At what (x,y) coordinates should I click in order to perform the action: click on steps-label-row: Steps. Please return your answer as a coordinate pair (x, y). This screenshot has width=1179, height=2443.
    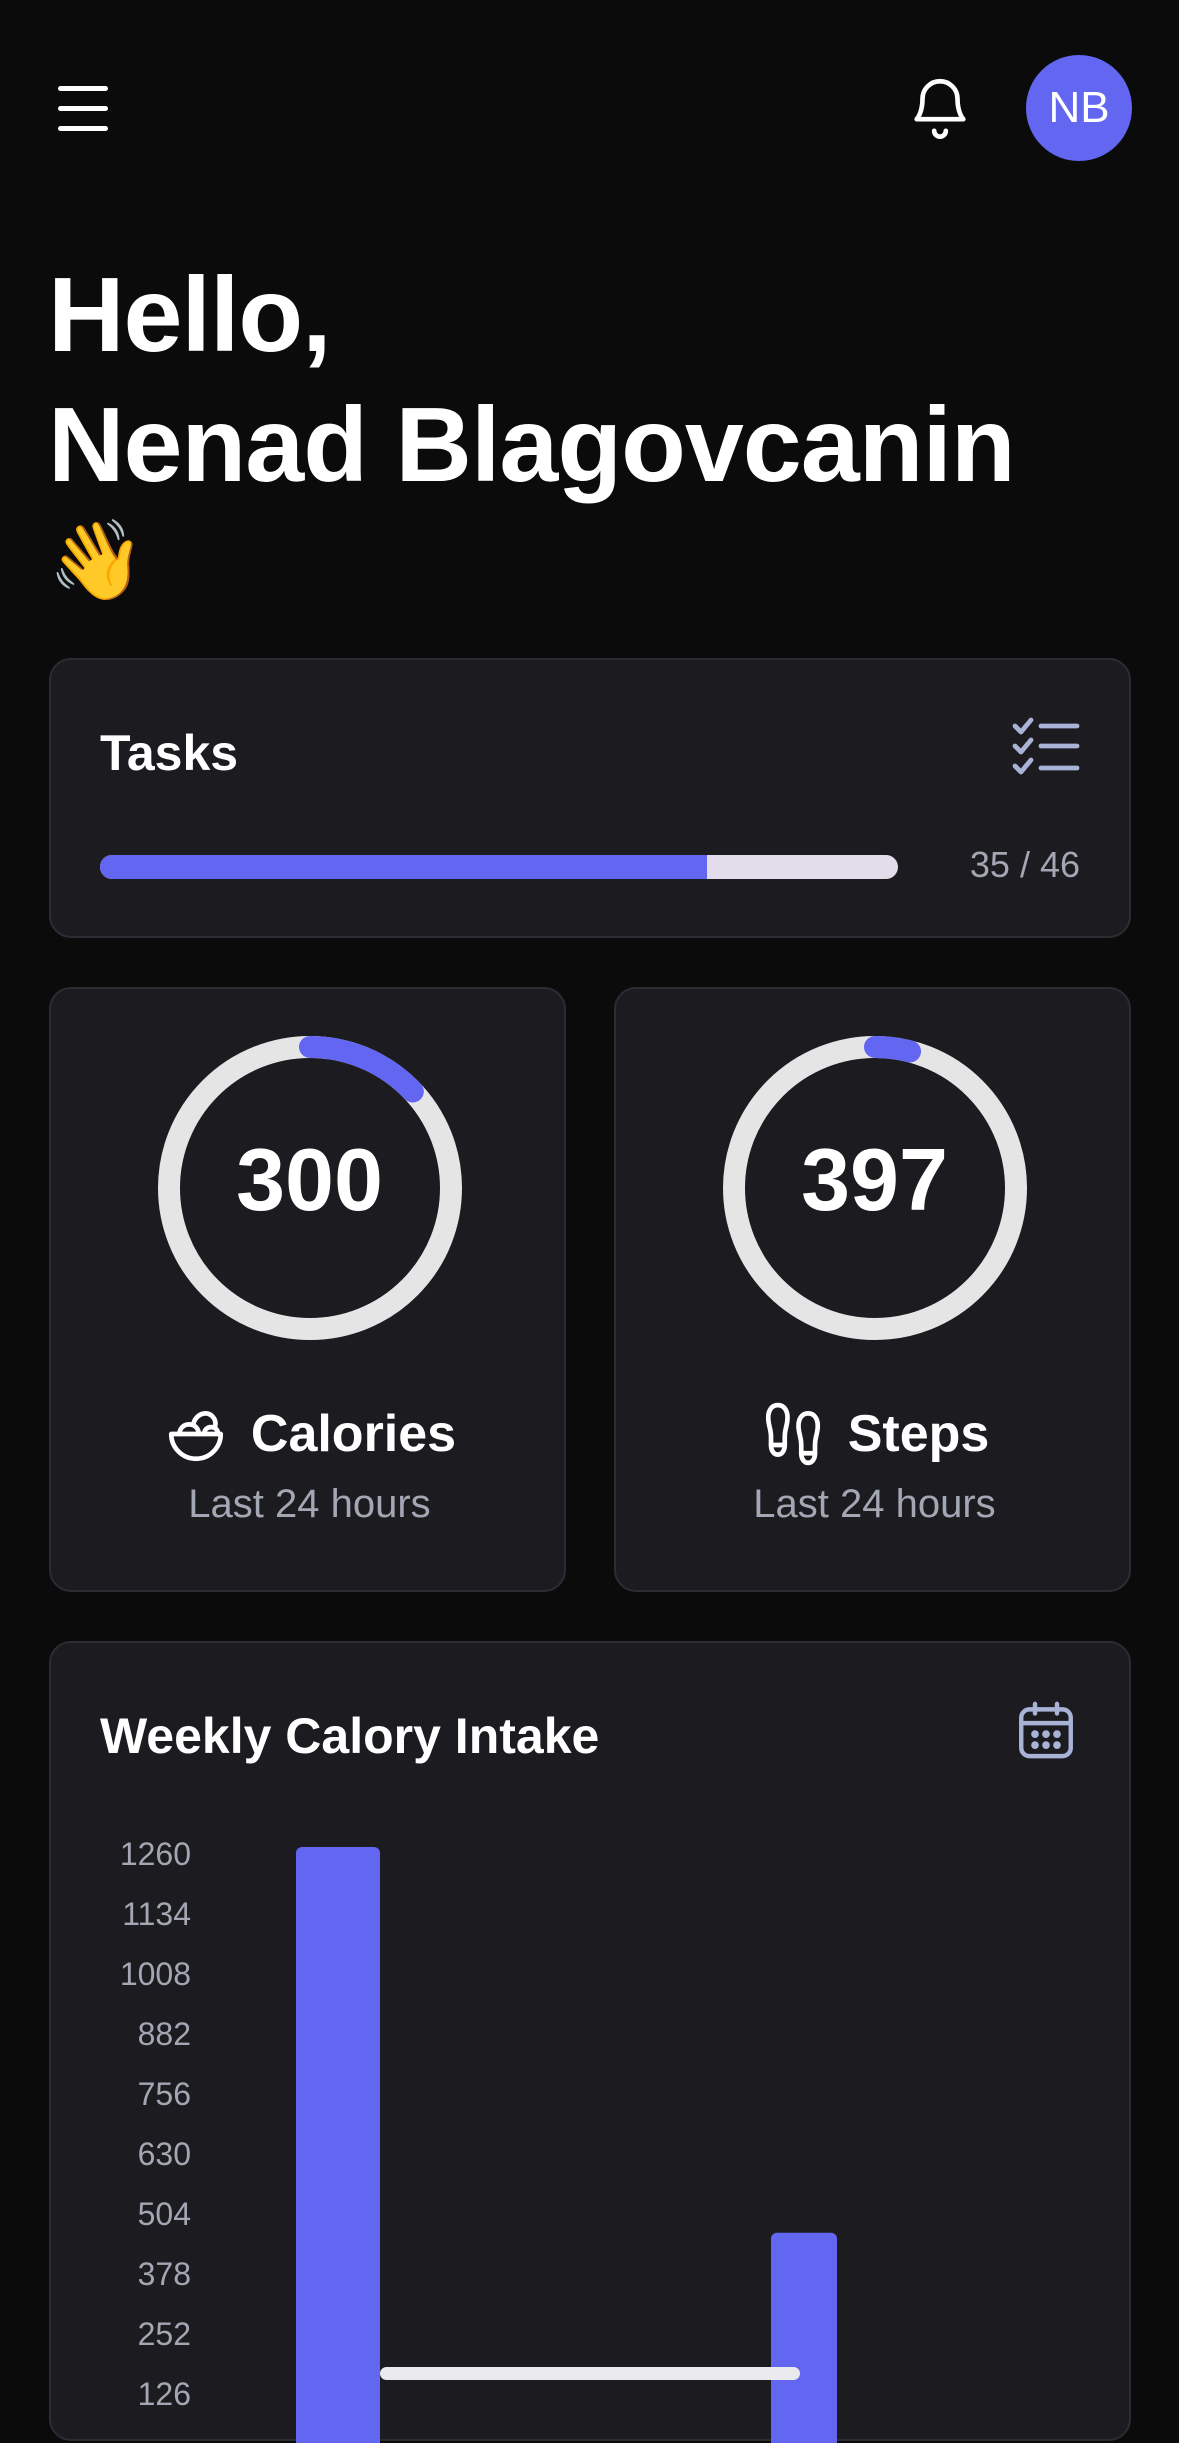
    Looking at the image, I should click on (874, 1434).